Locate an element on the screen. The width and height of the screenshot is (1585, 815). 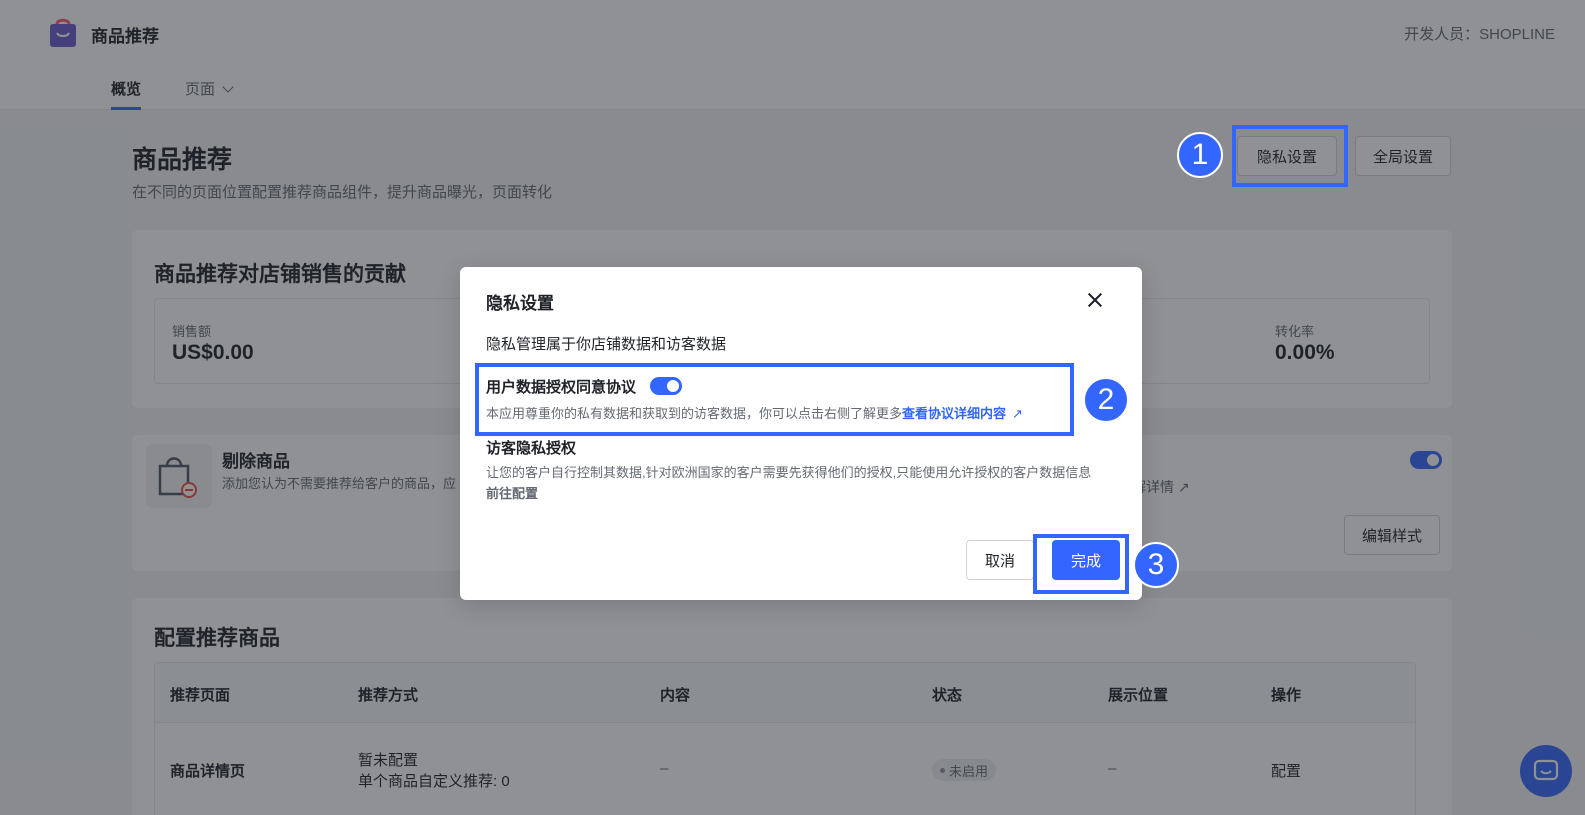
view-agreement-link: 查看协议详细内容 is located at coordinates (954, 413).